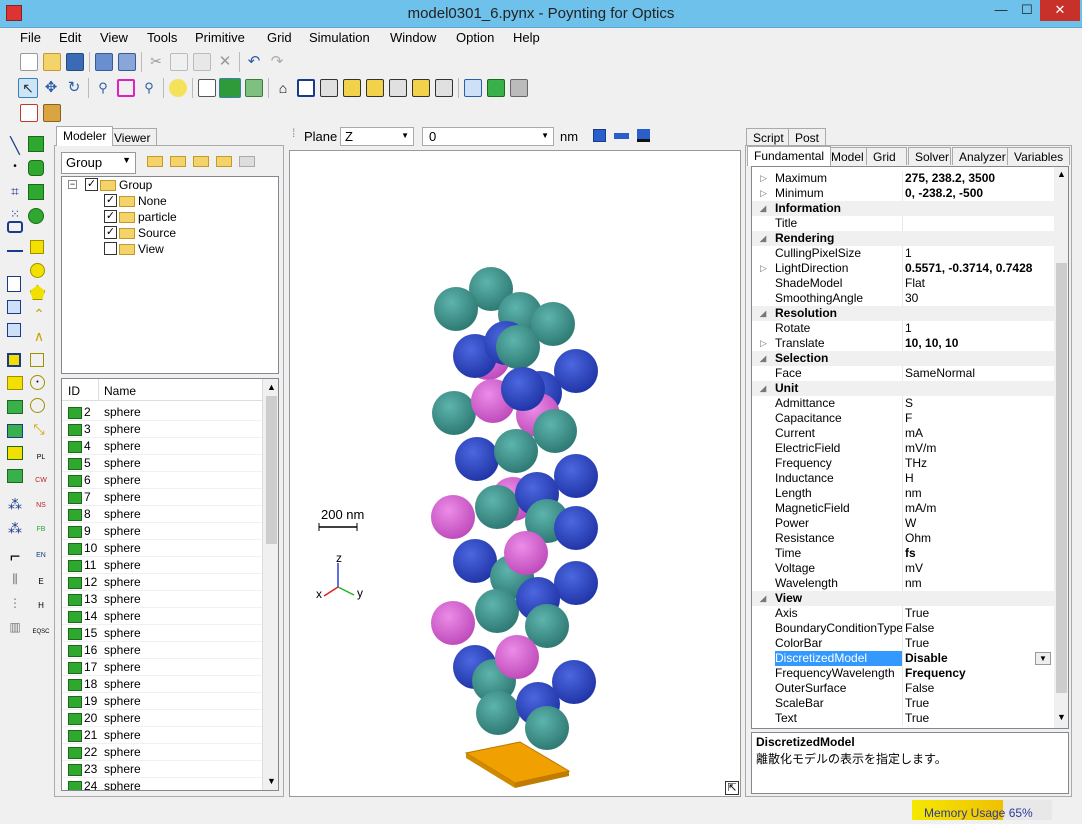  I want to click on list-item: 10 sphere, so click(162, 548).